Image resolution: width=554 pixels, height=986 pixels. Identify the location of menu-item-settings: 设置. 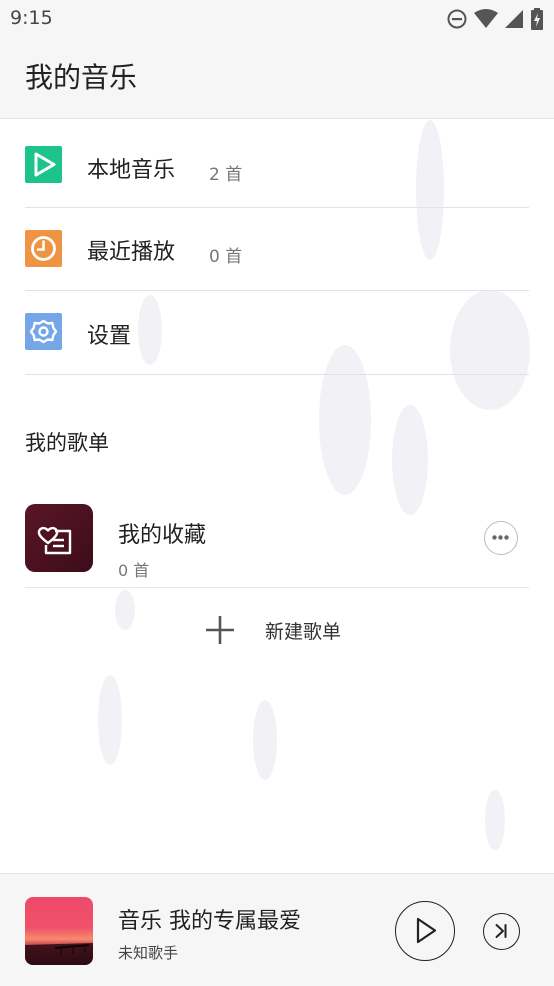
(277, 333).